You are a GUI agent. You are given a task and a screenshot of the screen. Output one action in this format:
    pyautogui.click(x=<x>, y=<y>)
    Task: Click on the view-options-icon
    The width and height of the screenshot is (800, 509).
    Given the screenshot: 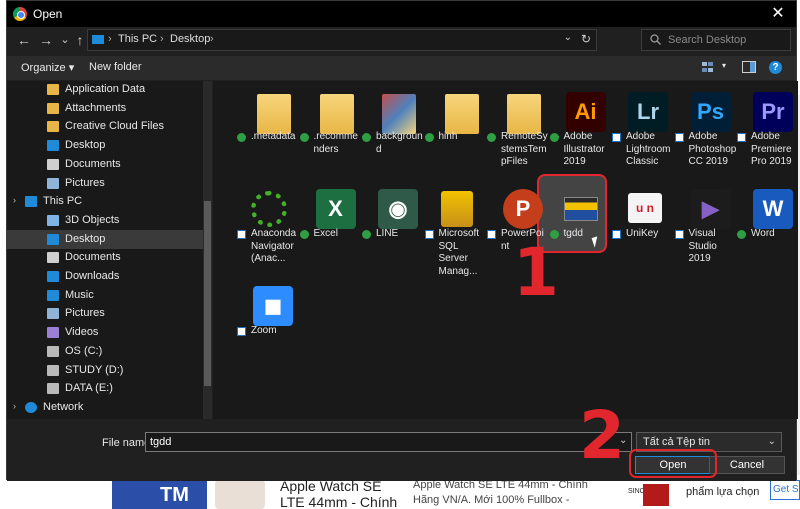 What is the action you would take?
    pyautogui.click(x=709, y=67)
    